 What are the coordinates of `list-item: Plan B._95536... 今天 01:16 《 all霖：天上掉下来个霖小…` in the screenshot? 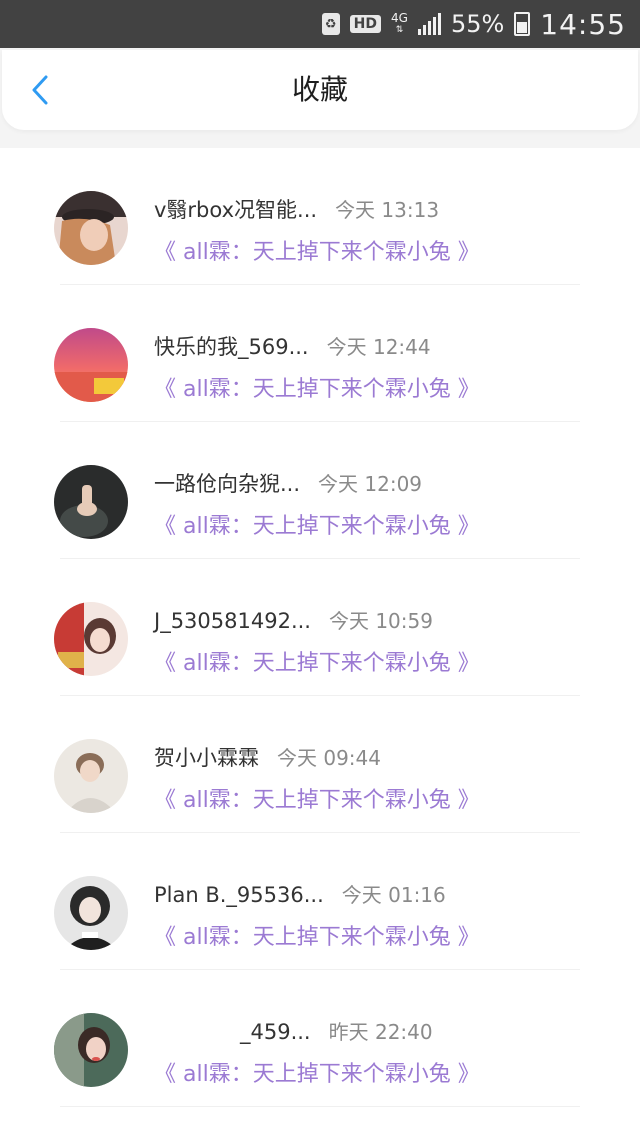 It's located at (320, 901).